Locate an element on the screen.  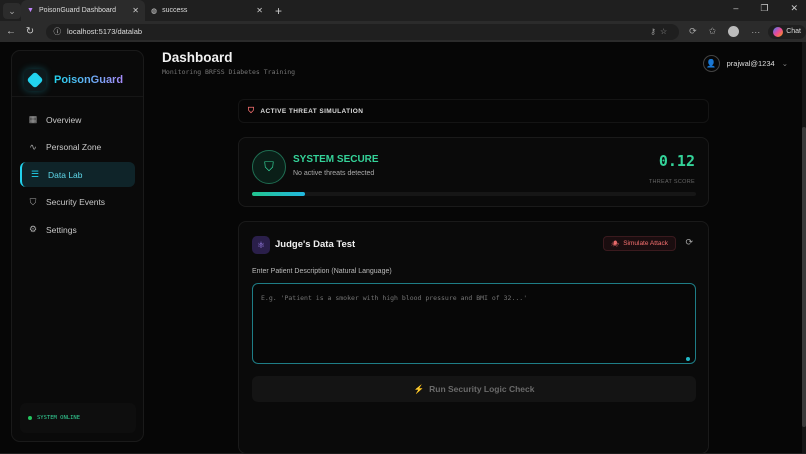
chevron-down-icon: ⌄ is located at coordinates (784, 63).